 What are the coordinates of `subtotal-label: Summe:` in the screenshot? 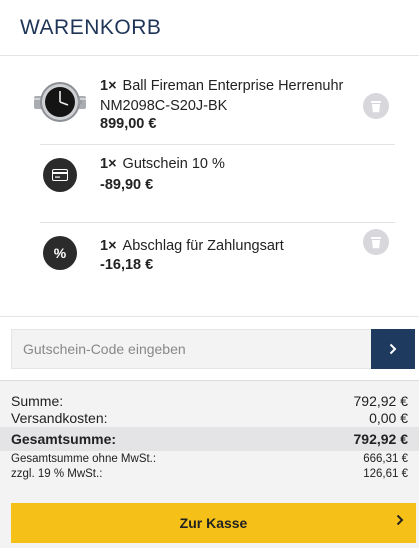 It's located at (37, 401).